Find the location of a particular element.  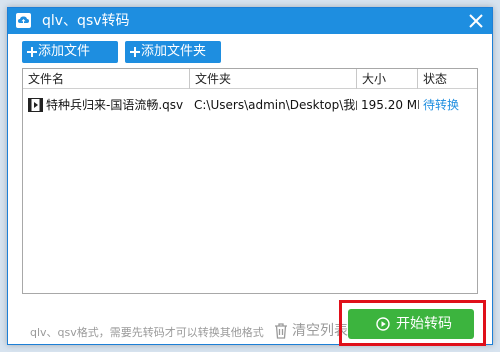

title-bar: qlv、qsv转码 is located at coordinates (250, 21).